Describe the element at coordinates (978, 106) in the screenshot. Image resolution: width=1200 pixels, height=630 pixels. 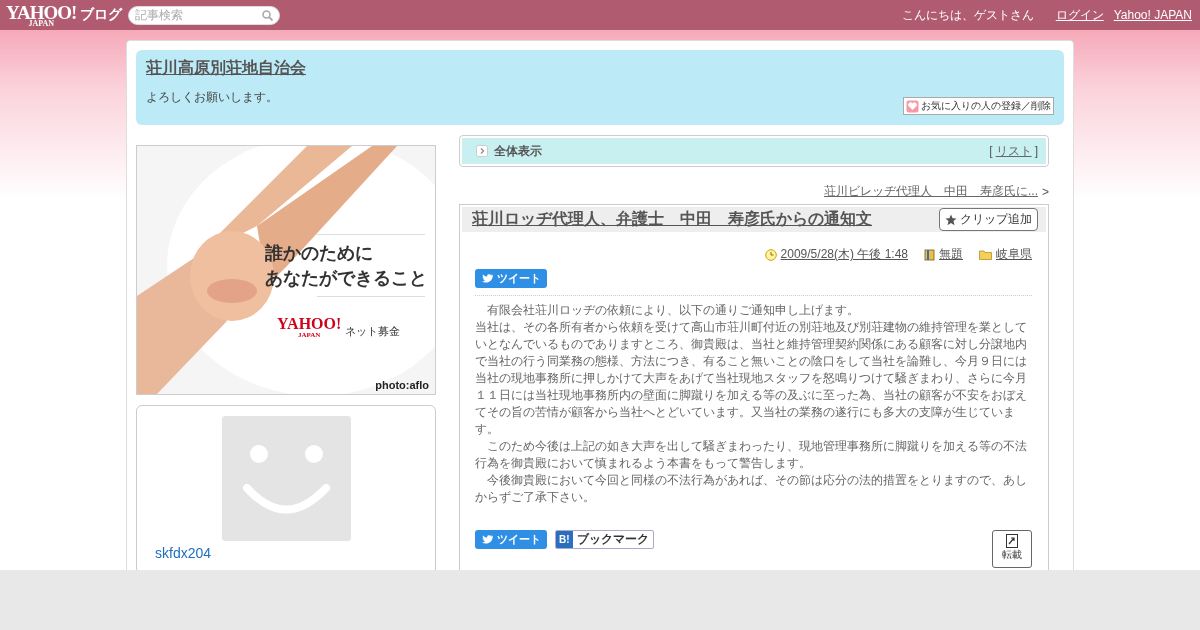
I see `favorite-button: お気に入りの人の登録／削除` at that location.